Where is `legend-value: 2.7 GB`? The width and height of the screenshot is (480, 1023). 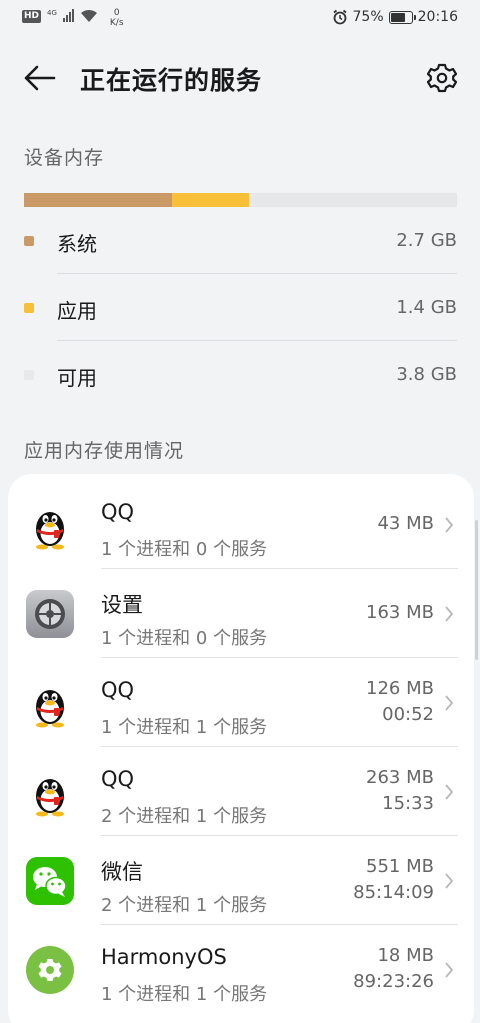 legend-value: 2.7 GB is located at coordinates (426, 240).